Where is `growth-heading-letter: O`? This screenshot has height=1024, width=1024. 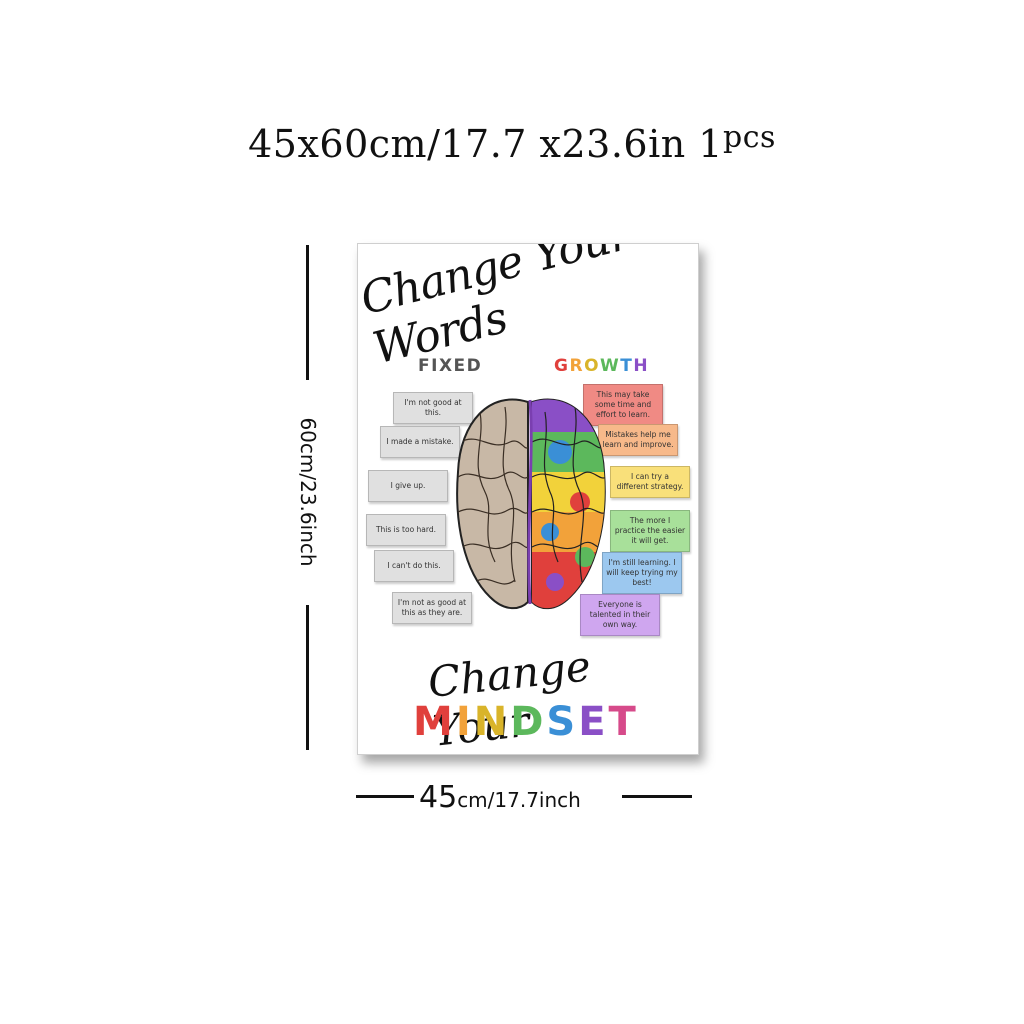
growth-heading-letter: O is located at coordinates (592, 366).